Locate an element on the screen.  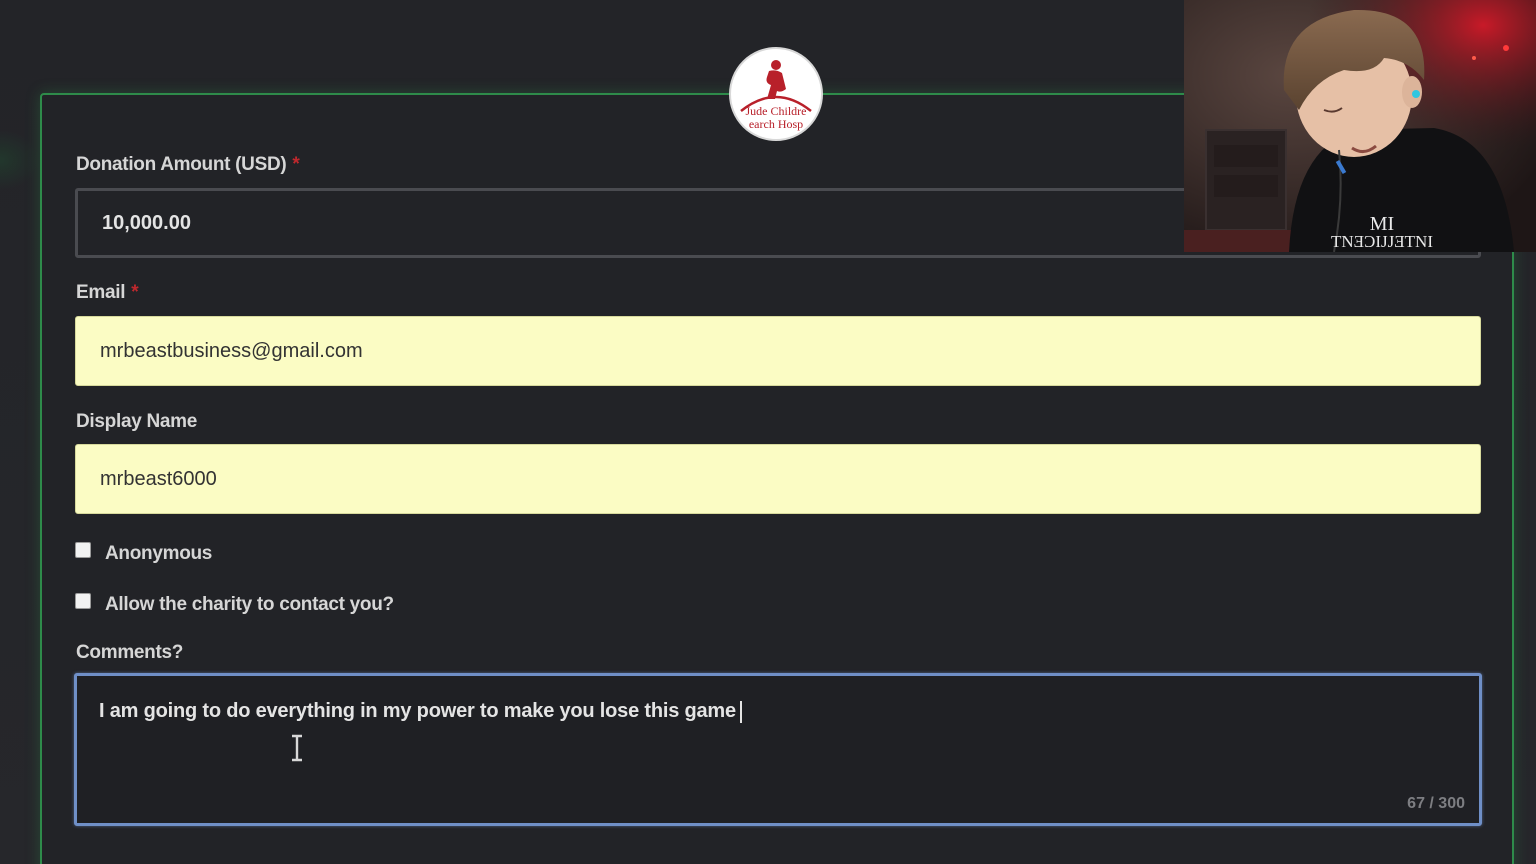
comments-label-text: Comments? is located at coordinates (130, 652).